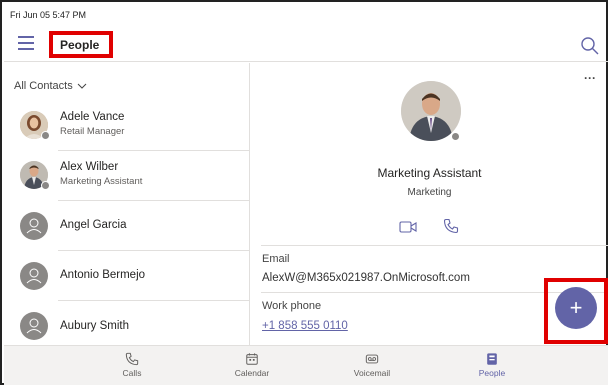  What do you see at coordinates (366, 278) in the screenshot?
I see `email-value: AlexW@M365x021987.OnMicrosoft.com` at bounding box center [366, 278].